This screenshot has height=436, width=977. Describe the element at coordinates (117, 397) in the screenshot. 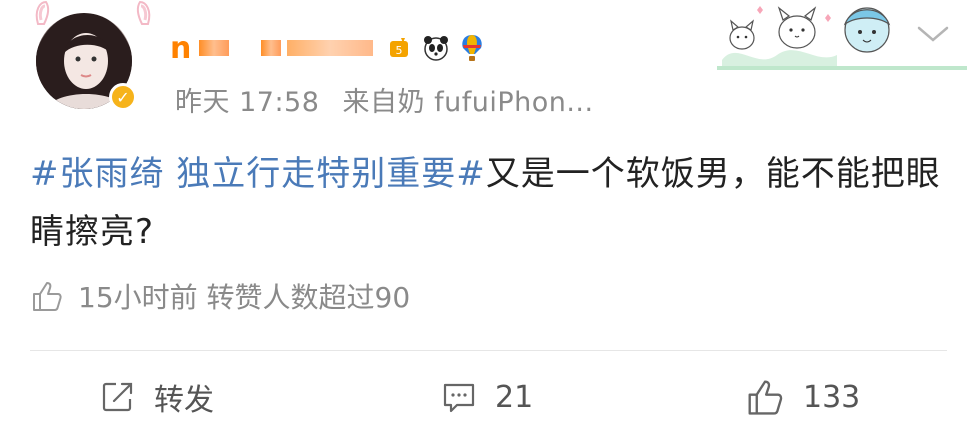

I see `repost-icon` at that location.